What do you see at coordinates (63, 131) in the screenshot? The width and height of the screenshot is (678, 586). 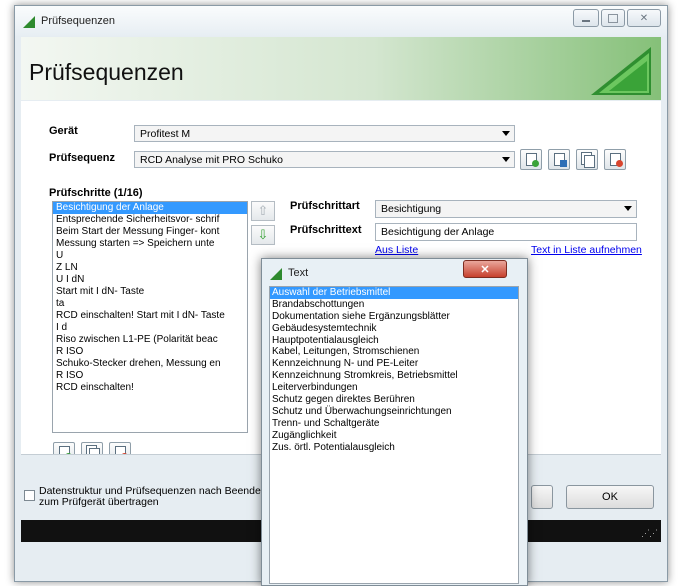 I see `device-label: Gerät` at bounding box center [63, 131].